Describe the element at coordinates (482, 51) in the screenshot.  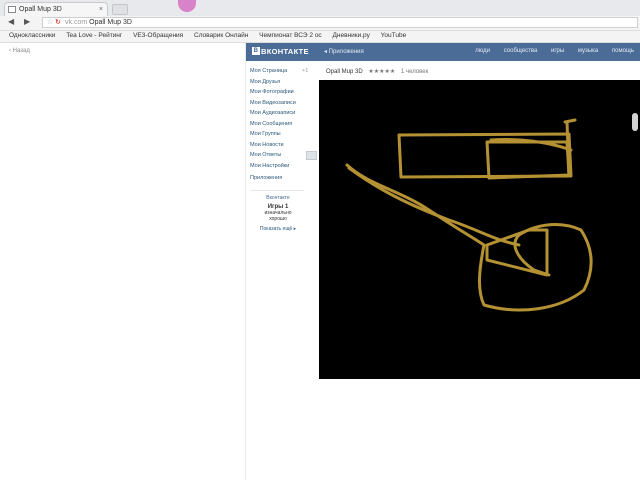
I see `nav-people: люди` at that location.